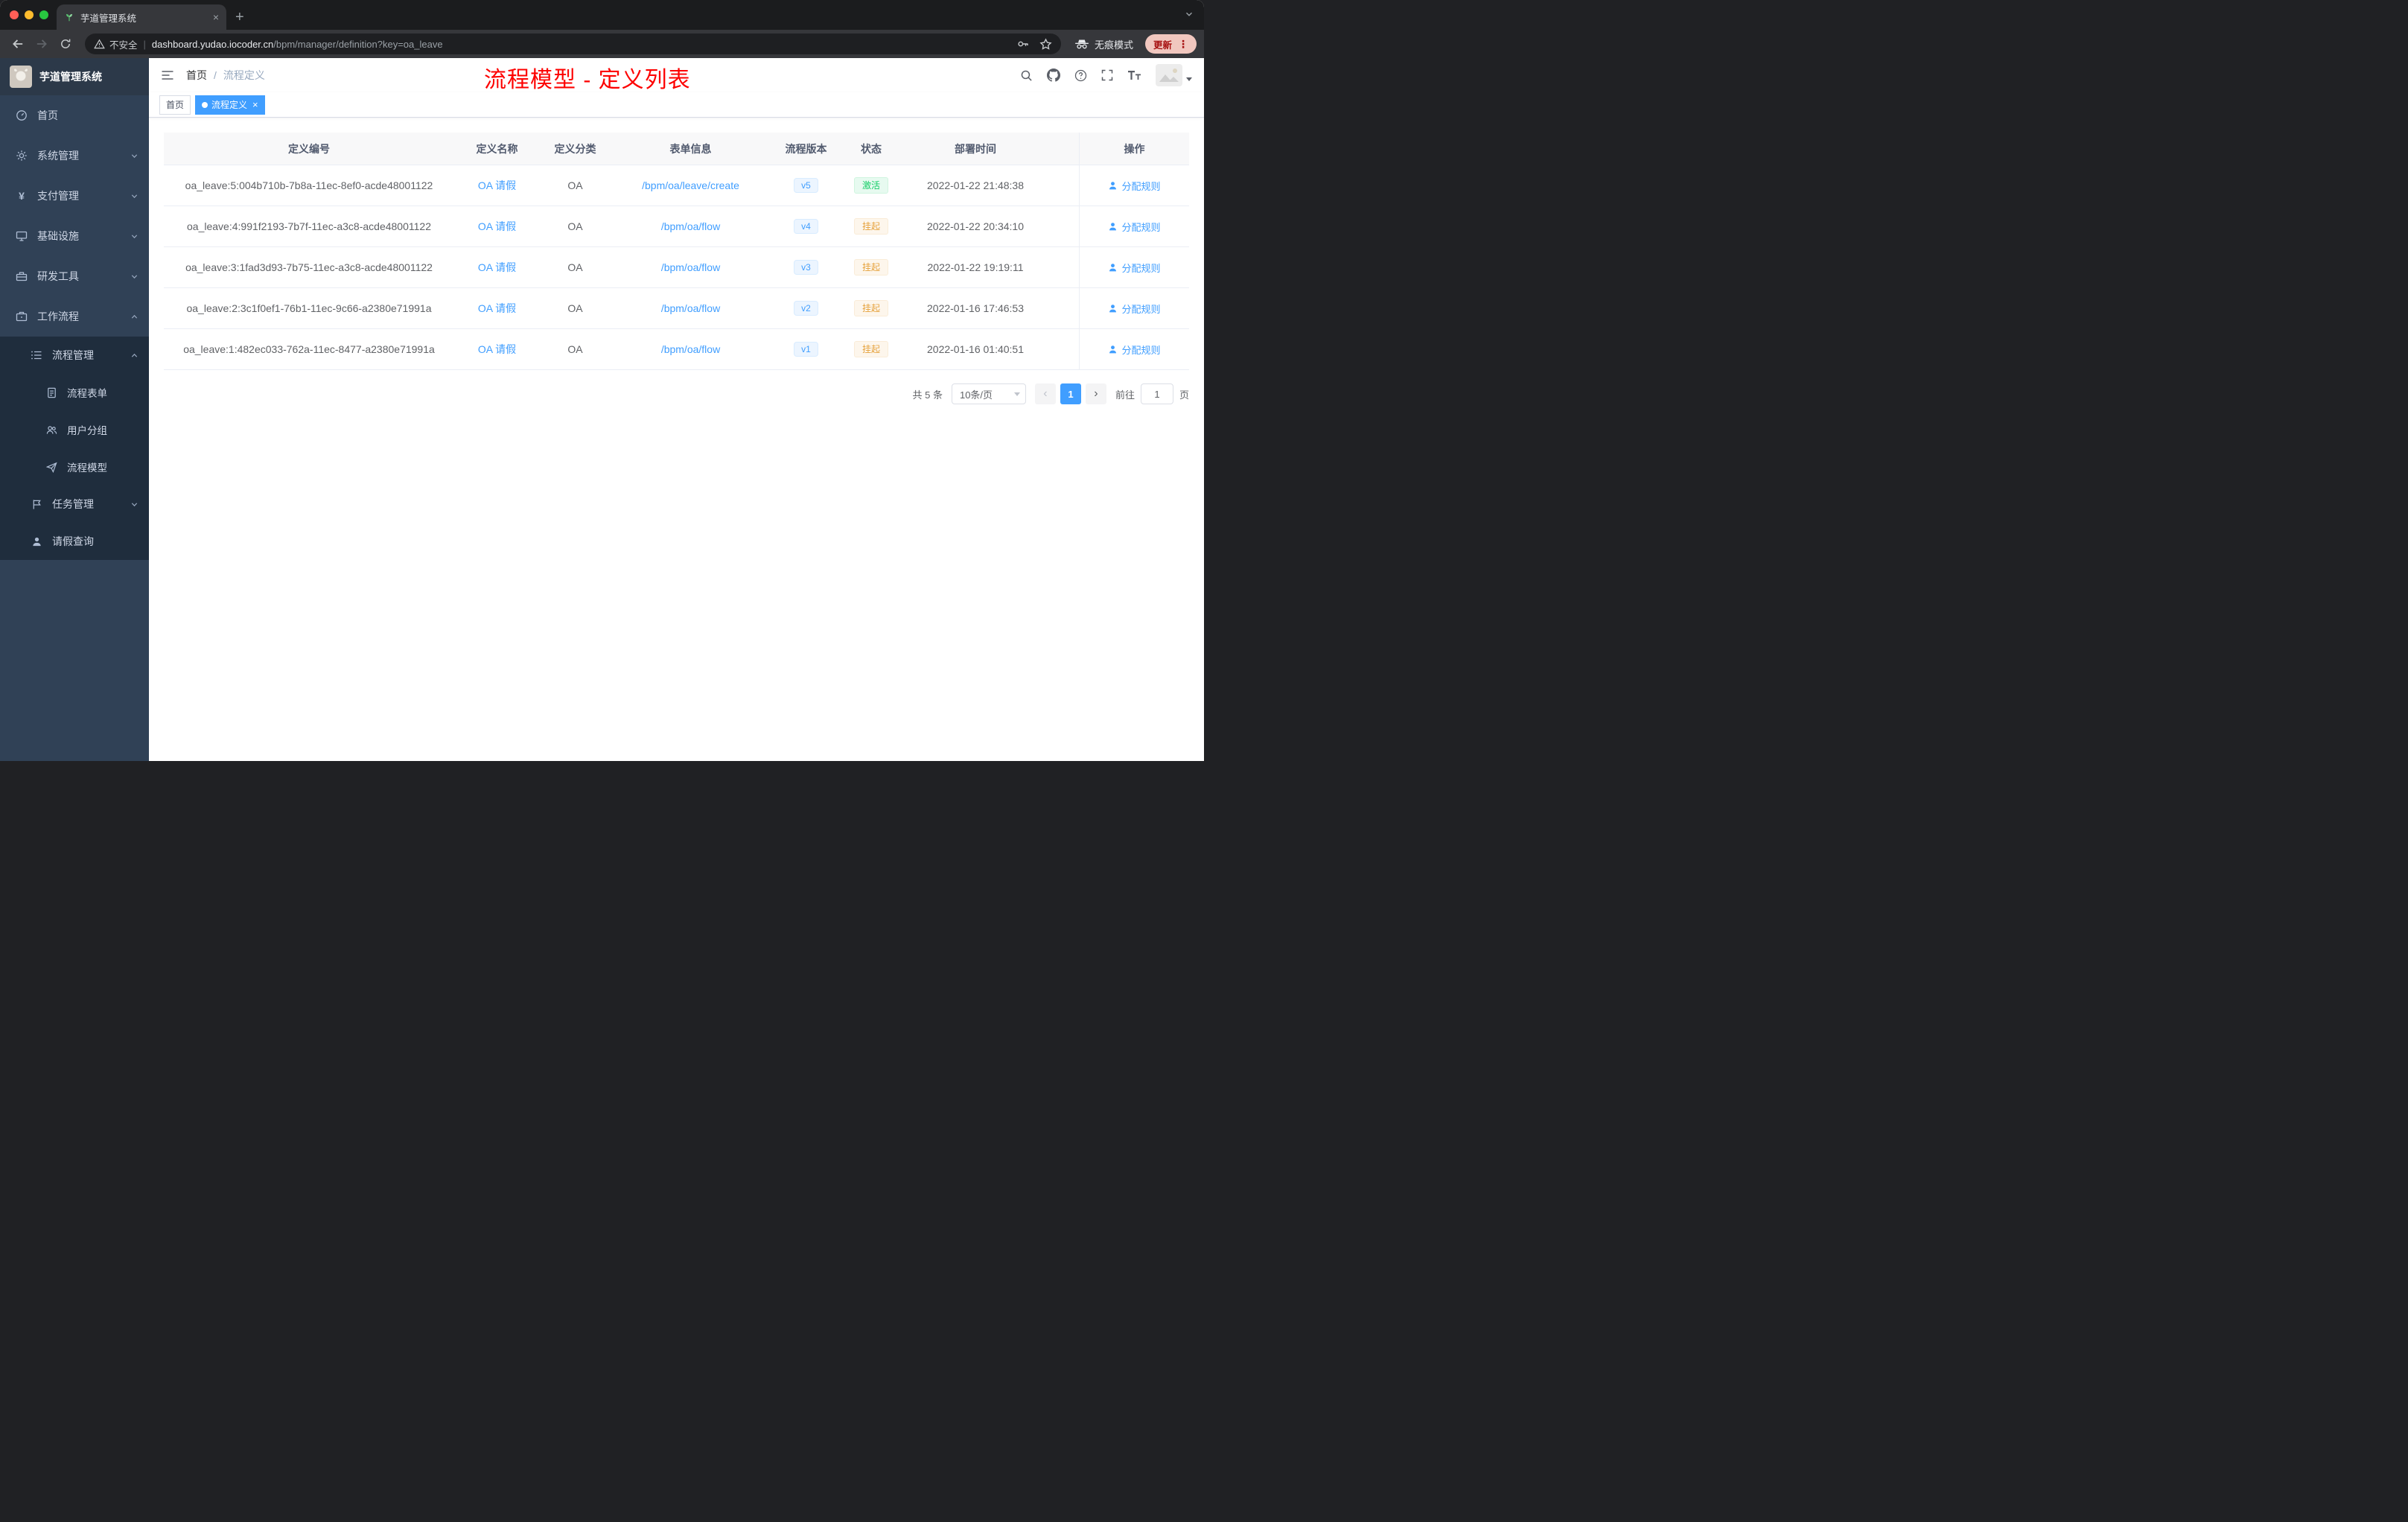  I want to click on traffic-lights, so click(29, 14).